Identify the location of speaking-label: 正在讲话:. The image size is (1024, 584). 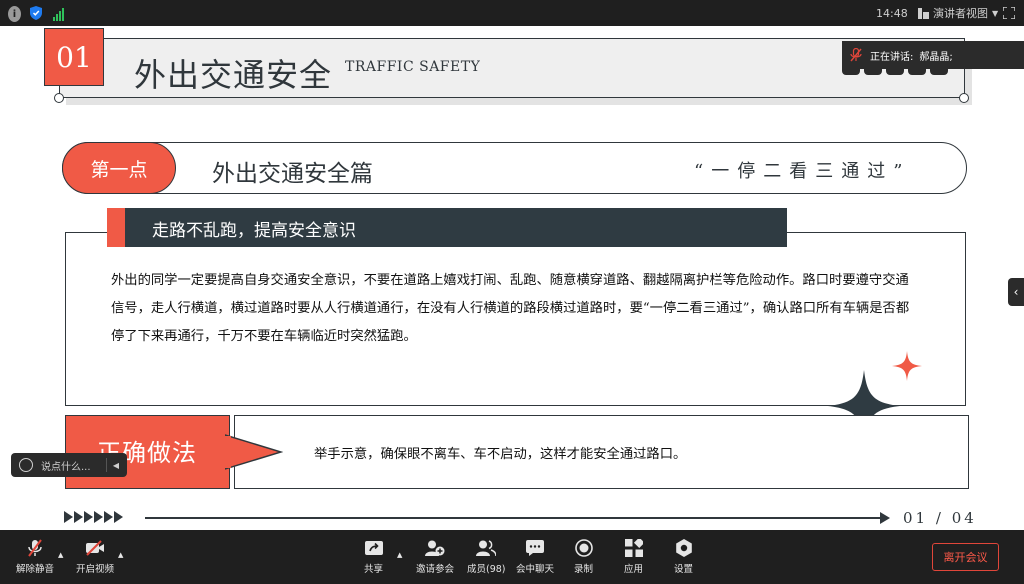
(892, 57).